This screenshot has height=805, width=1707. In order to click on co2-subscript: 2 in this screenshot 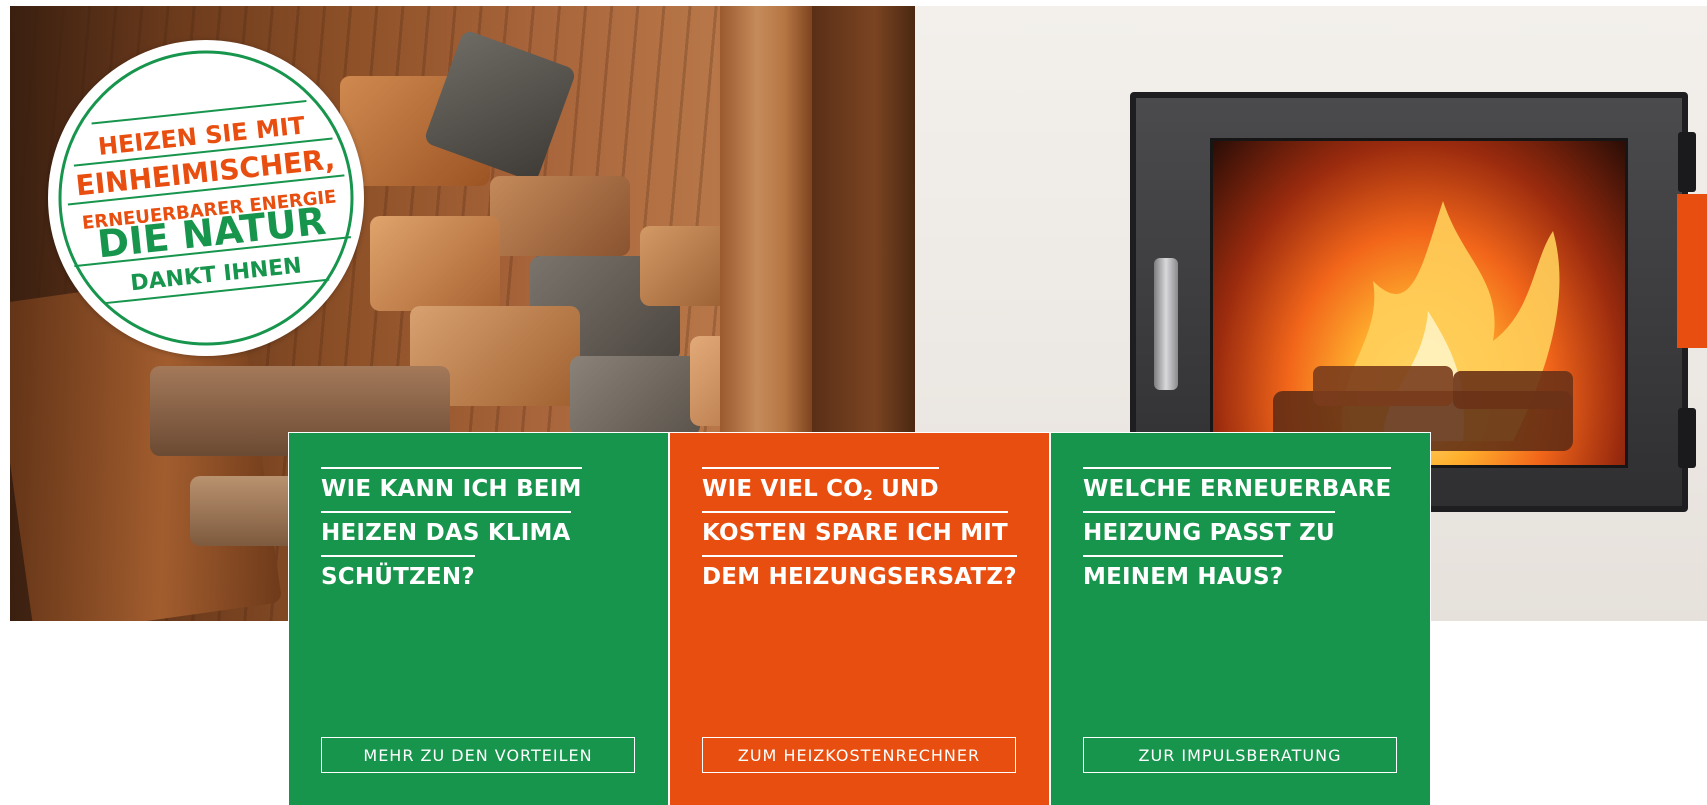, I will do `click(868, 496)`.